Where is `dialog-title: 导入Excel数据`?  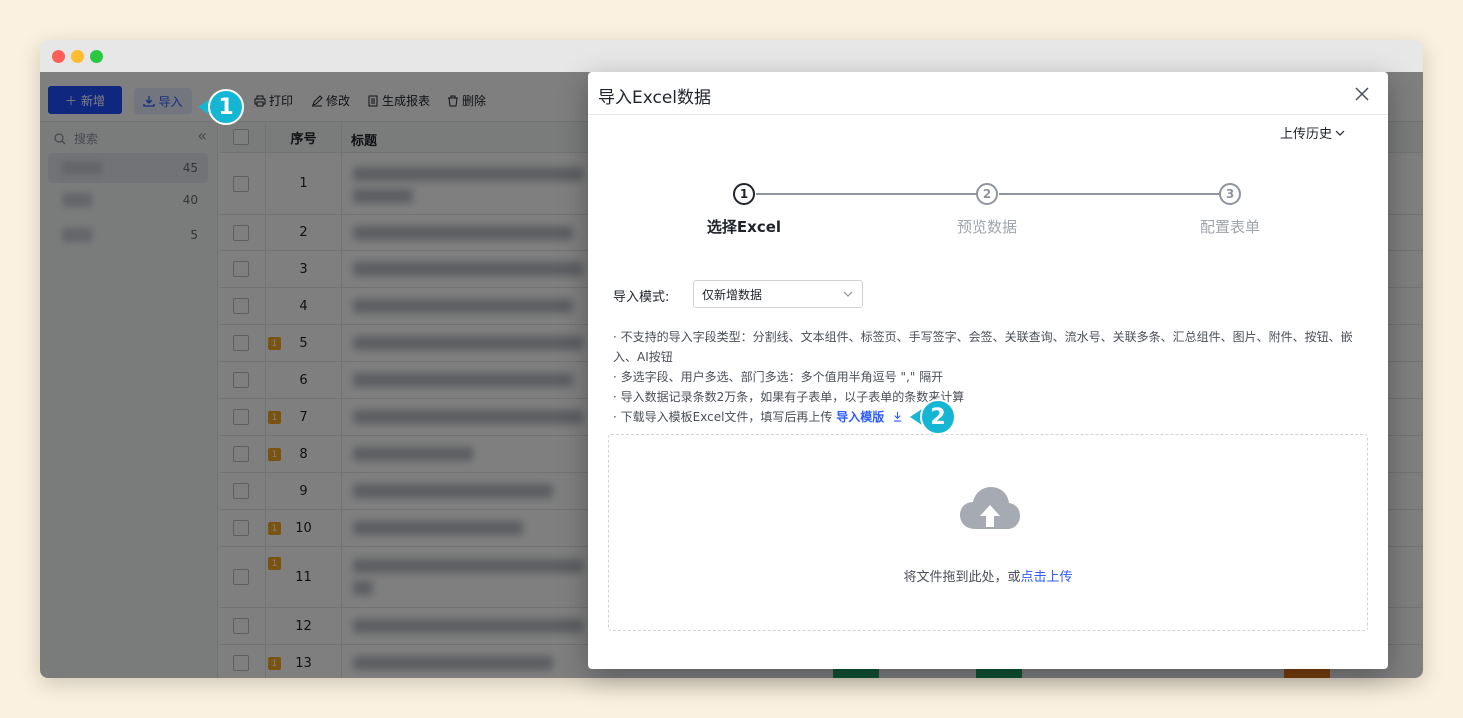 dialog-title: 导入Excel数据 is located at coordinates (655, 98).